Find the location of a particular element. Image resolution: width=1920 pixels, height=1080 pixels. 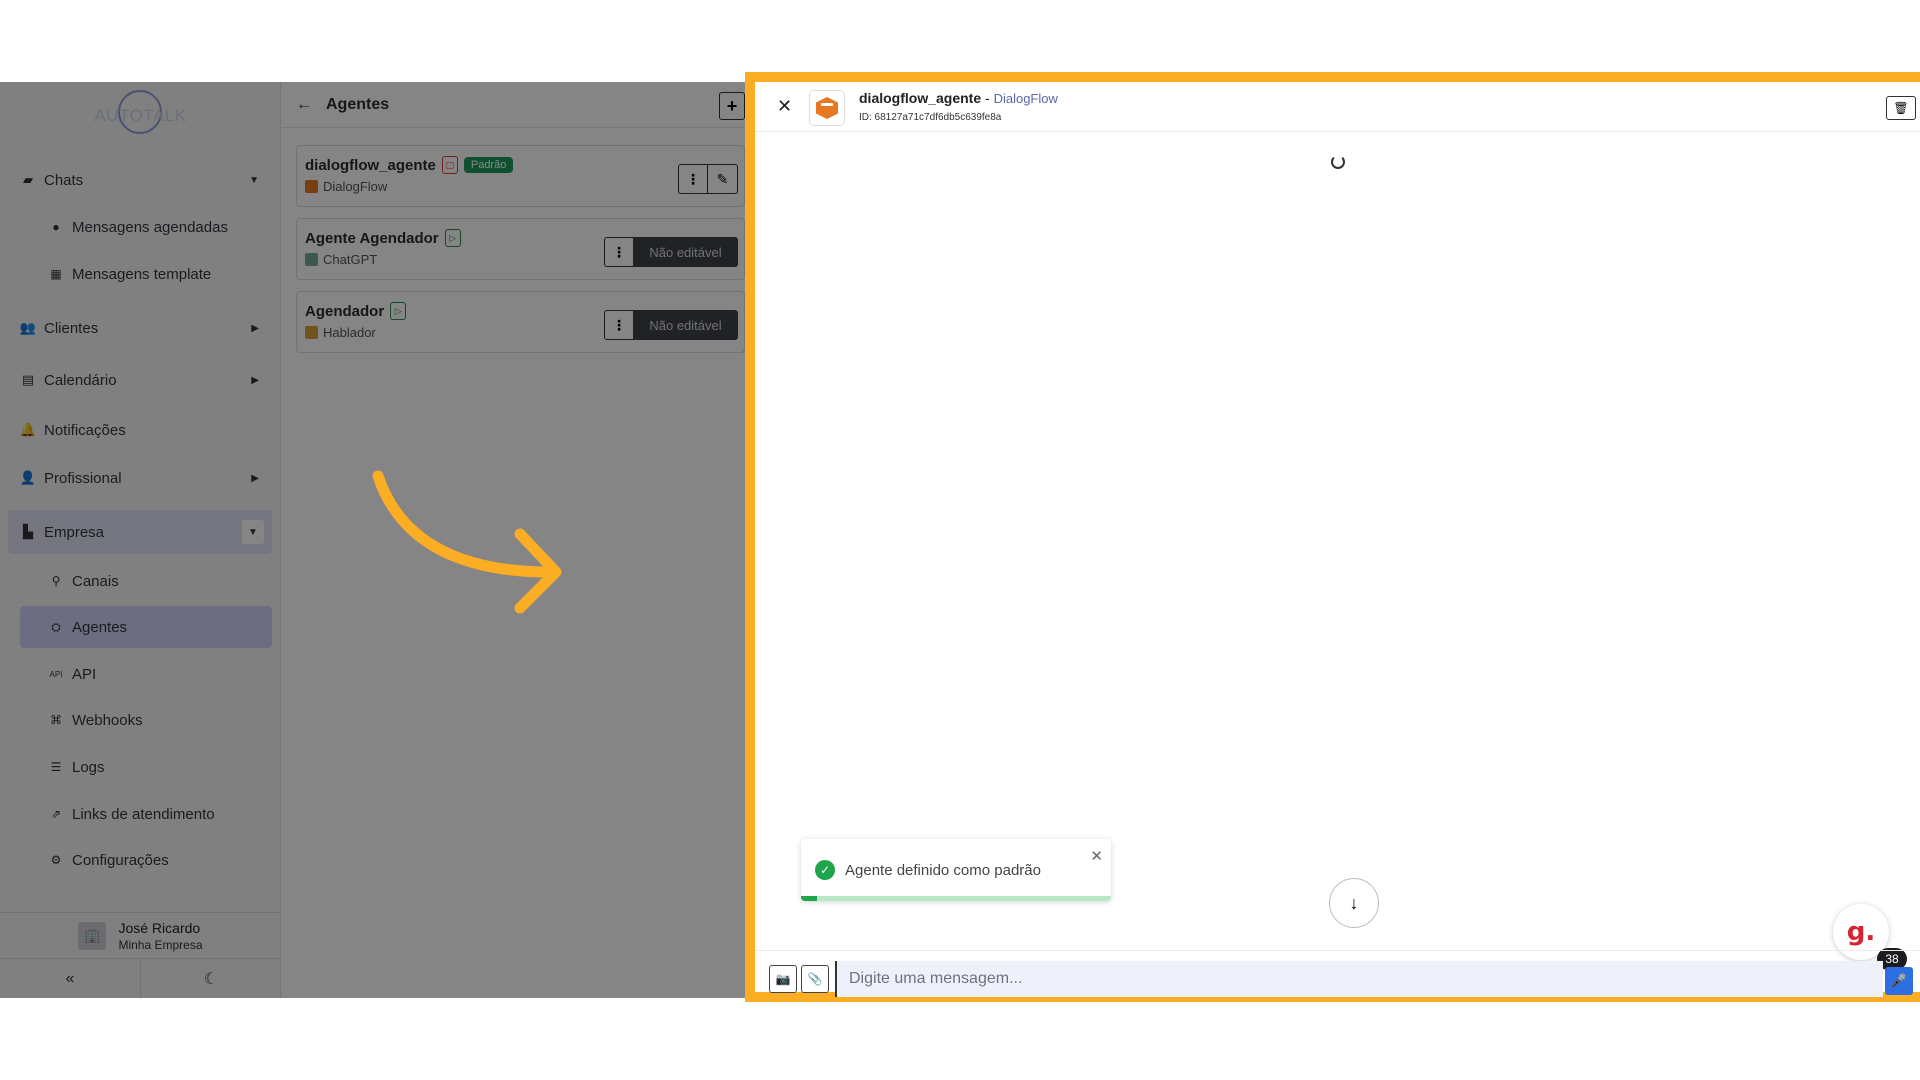

toast-progress-track is located at coordinates (956, 898).